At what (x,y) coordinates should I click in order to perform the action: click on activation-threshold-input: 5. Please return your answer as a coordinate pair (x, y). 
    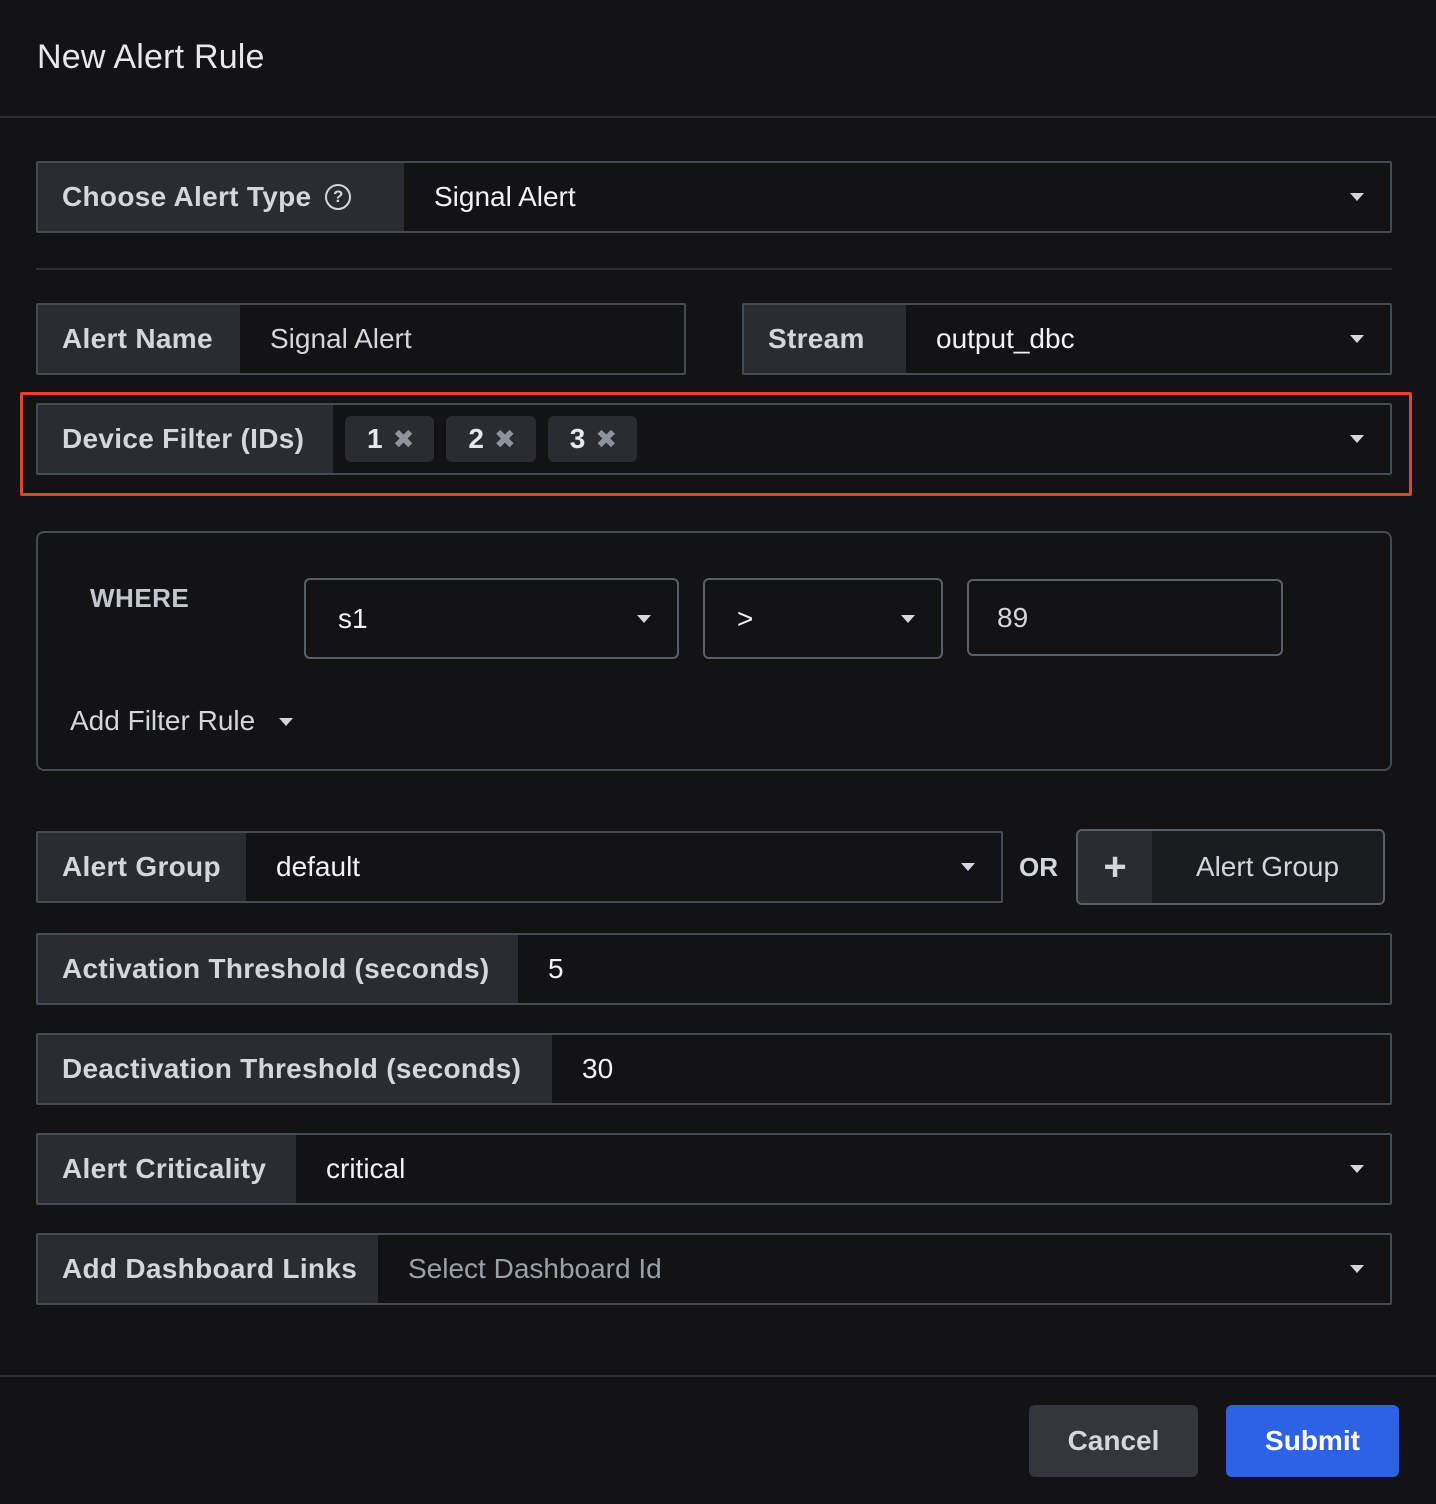
    Looking at the image, I should click on (954, 969).